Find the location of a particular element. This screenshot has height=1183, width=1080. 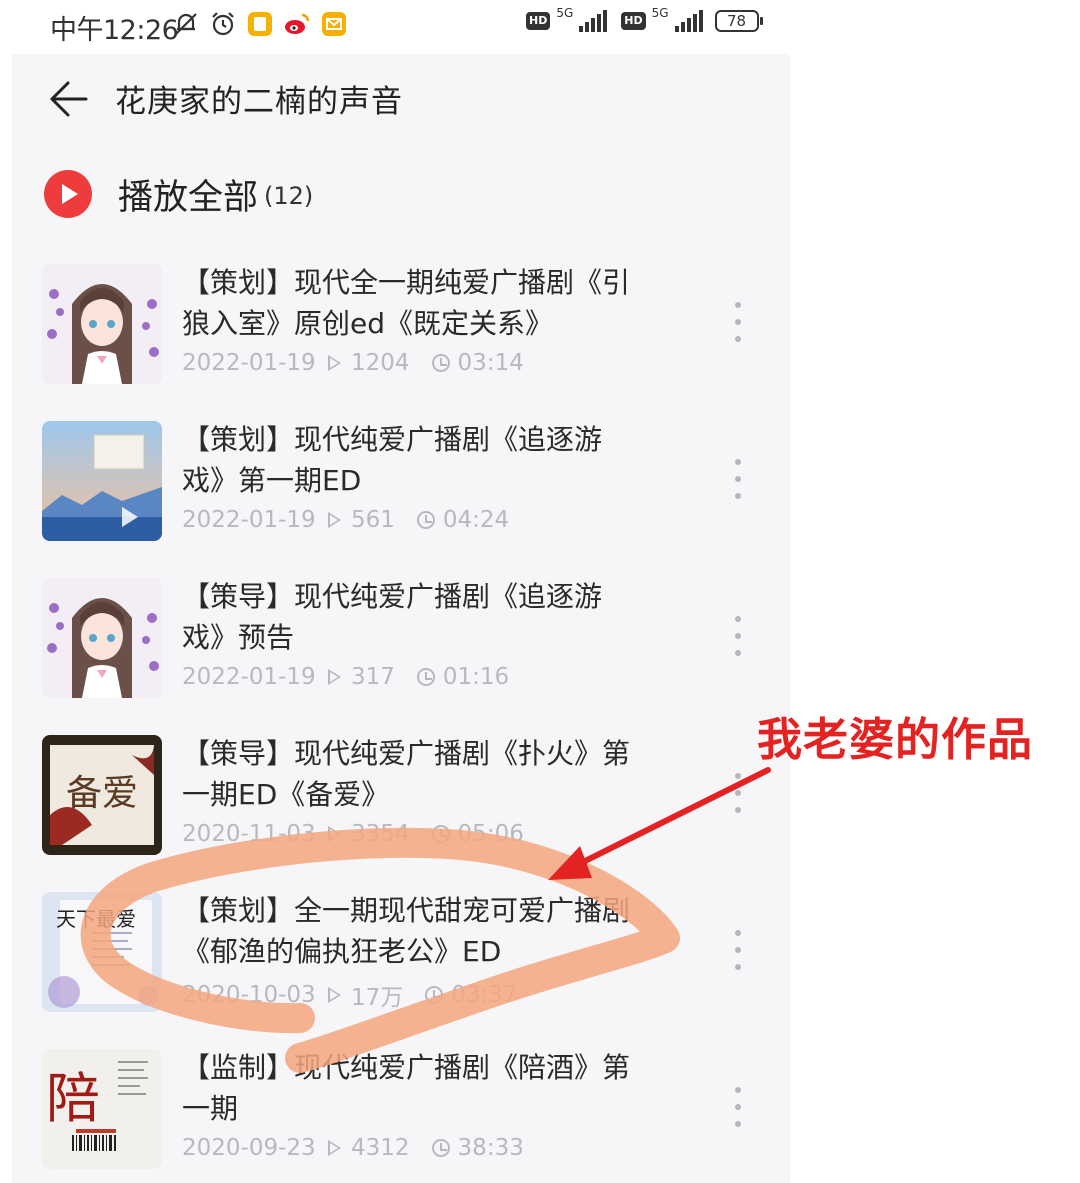

track-duration: 01:16 is located at coordinates (476, 677).